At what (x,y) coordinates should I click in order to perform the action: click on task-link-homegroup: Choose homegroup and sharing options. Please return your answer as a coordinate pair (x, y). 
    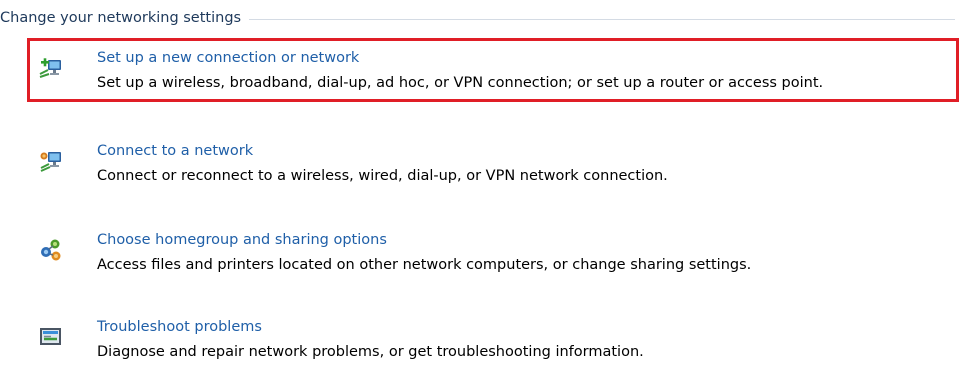
    Looking at the image, I should click on (242, 240).